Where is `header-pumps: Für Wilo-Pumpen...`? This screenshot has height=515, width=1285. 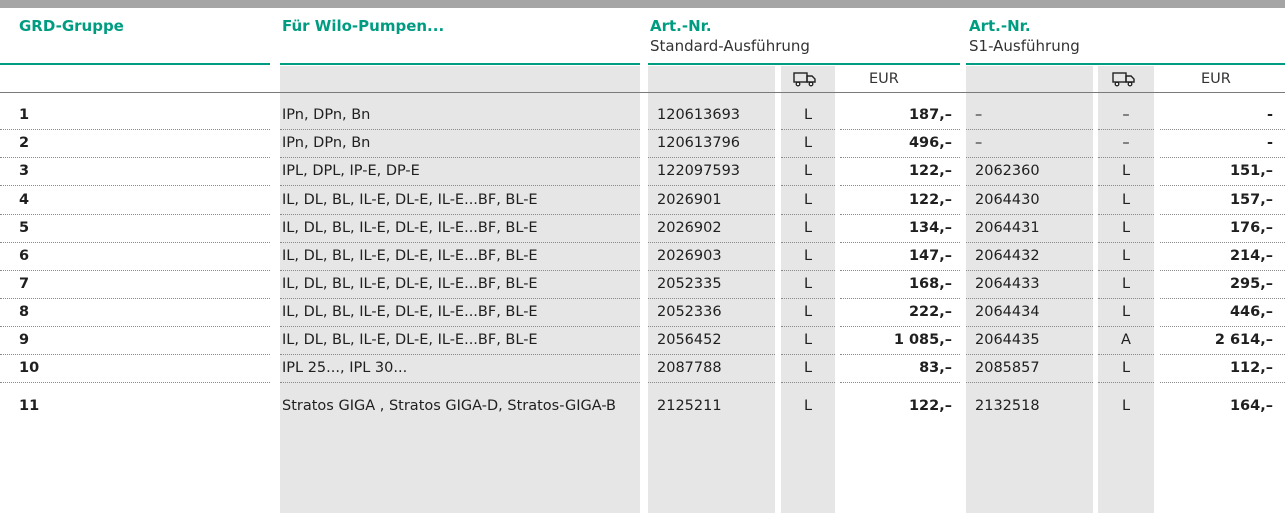
header-pumps: Für Wilo-Pumpen... is located at coordinates (363, 26).